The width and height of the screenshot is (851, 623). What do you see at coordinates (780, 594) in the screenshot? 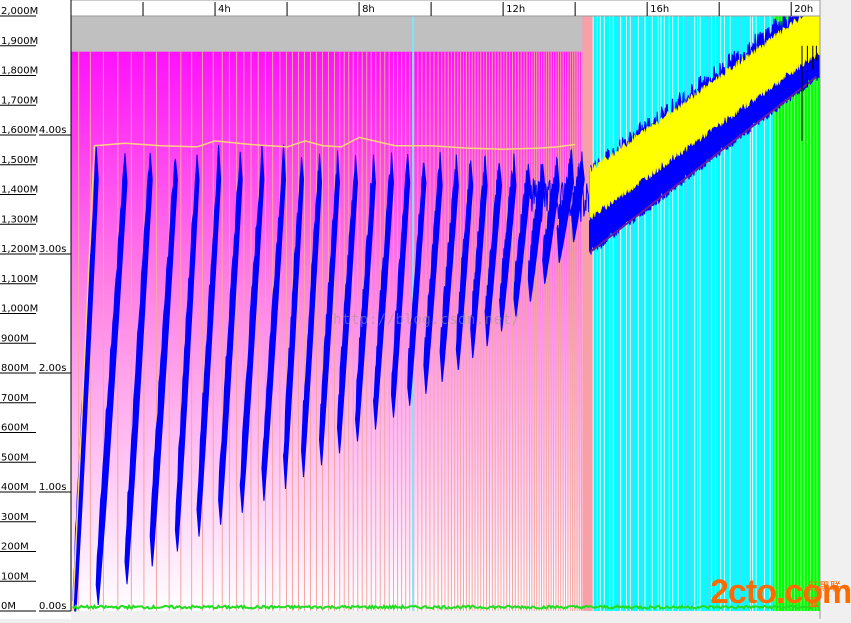
I see `site-logo: 2cto.com 红黑联盟` at bounding box center [780, 594].